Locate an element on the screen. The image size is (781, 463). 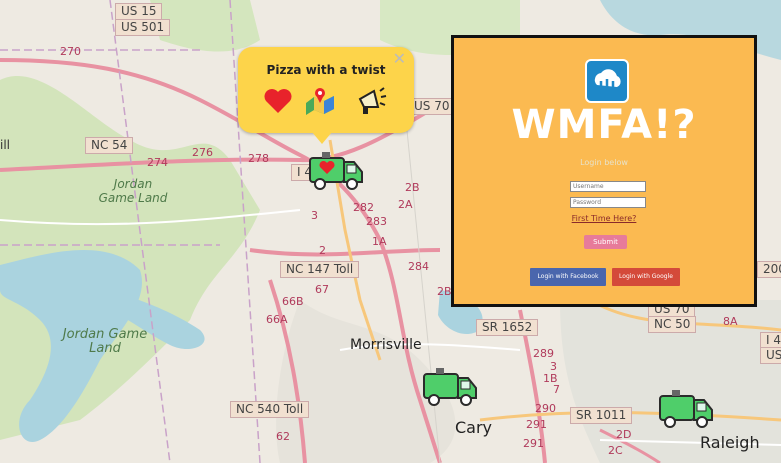
login-facebook-button: Login with Facebook is located at coordinates (568, 277).